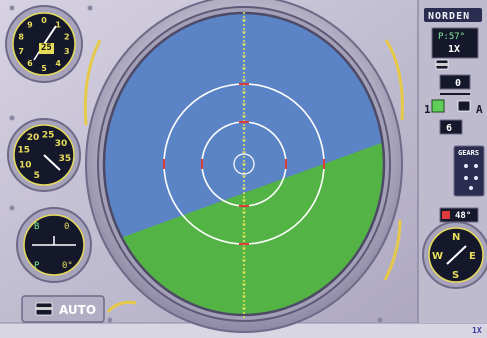  I want to click on pitch-readout: P:57°, so click(452, 37).